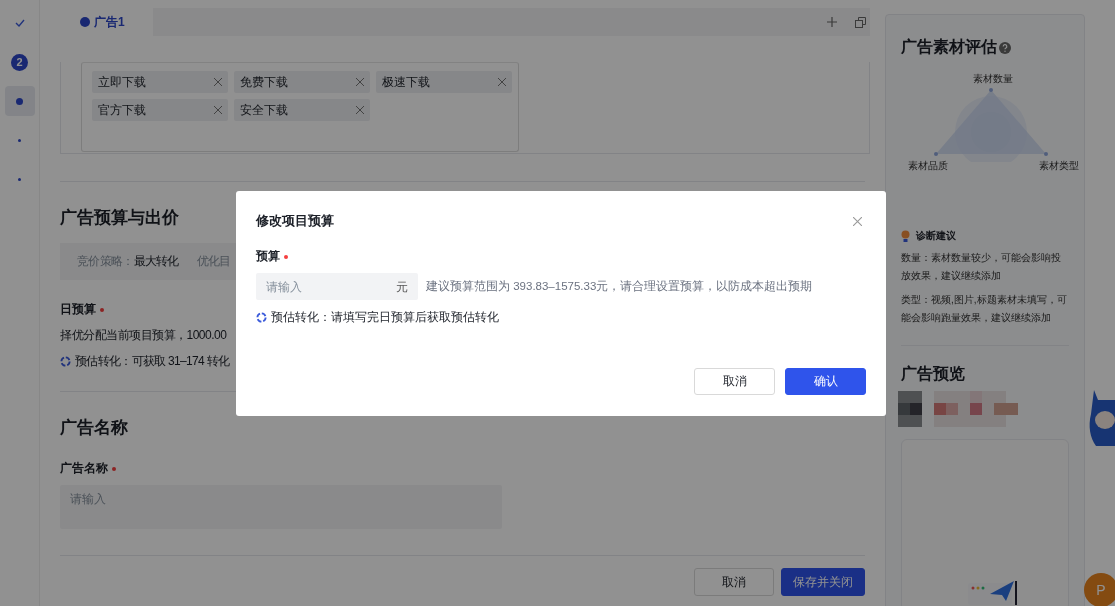 This screenshot has height=606, width=1115. What do you see at coordinates (928, 166) in the screenshot?
I see `axis-label: 素材品质` at bounding box center [928, 166].